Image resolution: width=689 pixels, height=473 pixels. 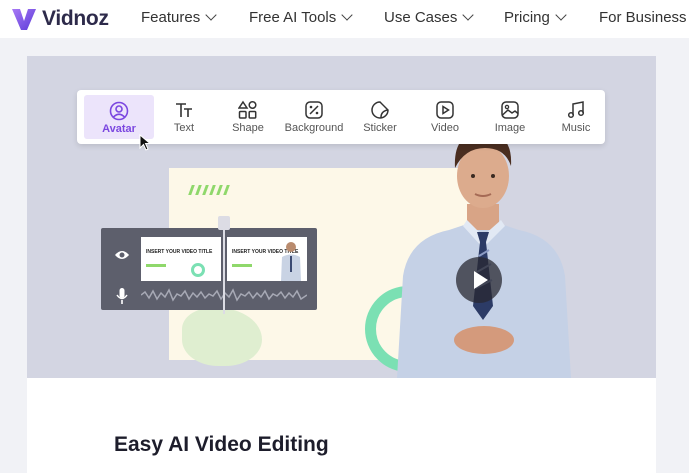 I want to click on tool-text: Text, so click(x=184, y=117).